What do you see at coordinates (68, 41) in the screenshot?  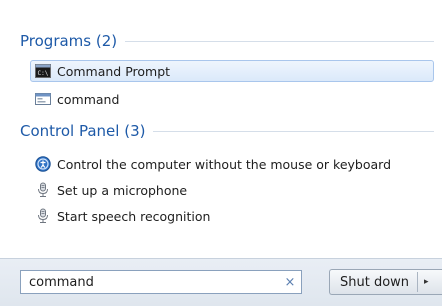 I see `group-title-programs: Programs (2)` at bounding box center [68, 41].